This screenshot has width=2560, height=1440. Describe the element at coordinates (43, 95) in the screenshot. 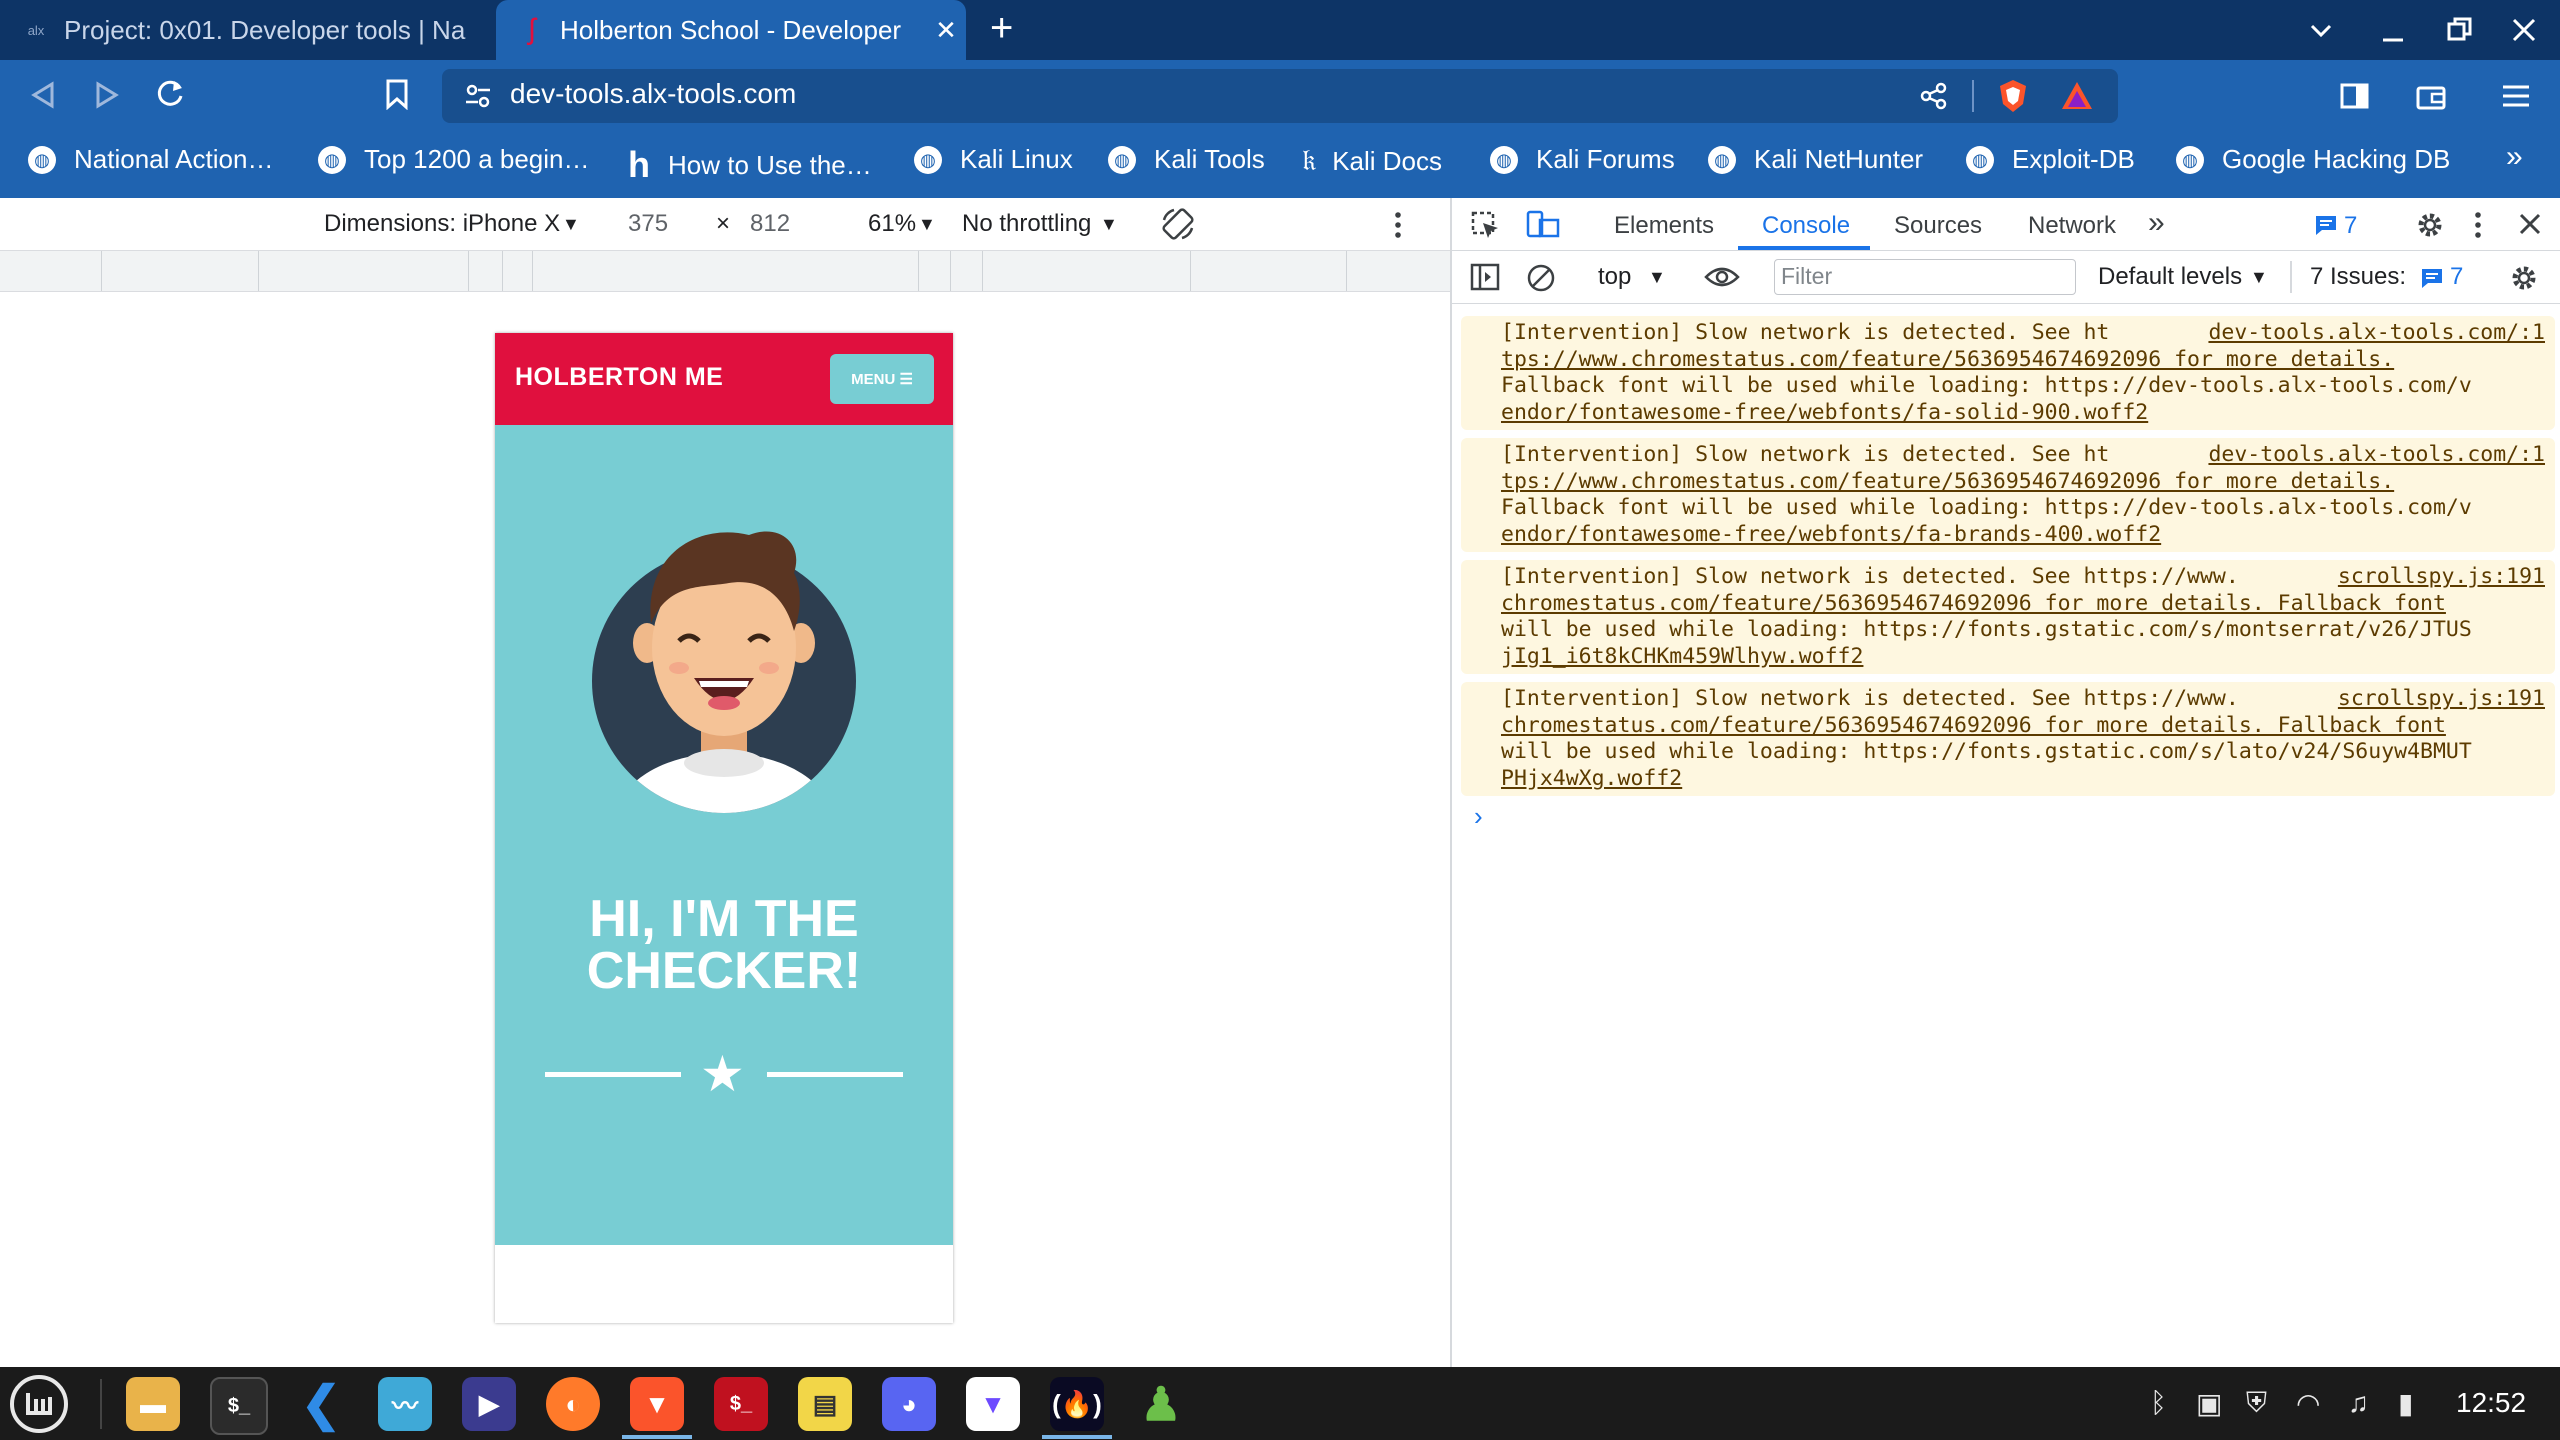

I see `back-icon` at that location.